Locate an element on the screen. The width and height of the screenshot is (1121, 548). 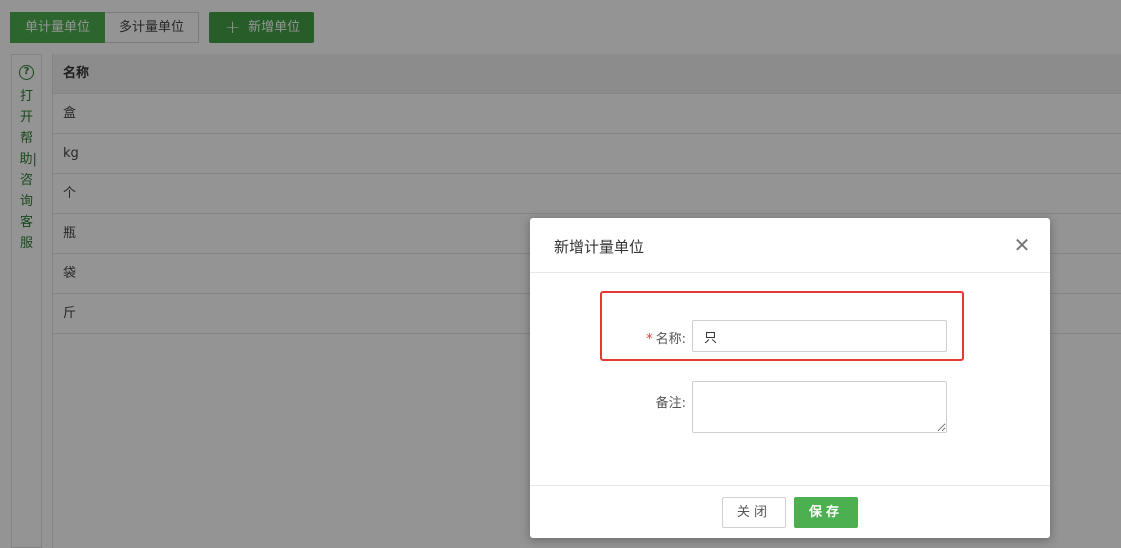
dialog-title: 新增计量单位 is located at coordinates (599, 247).